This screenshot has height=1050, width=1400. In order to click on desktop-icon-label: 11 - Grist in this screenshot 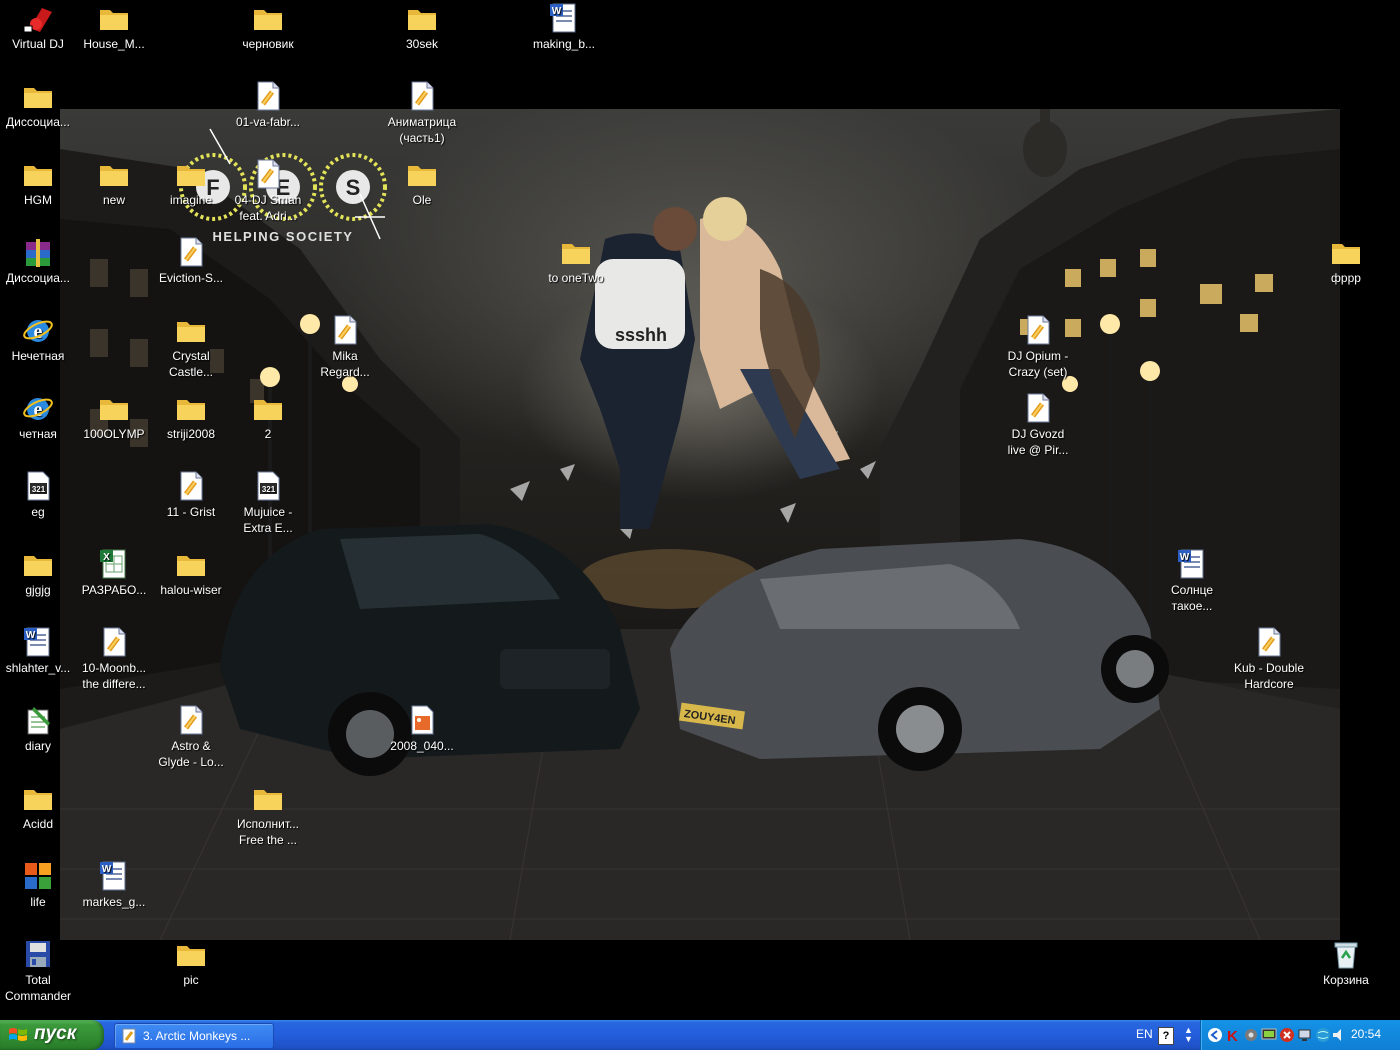, I will do `click(191, 512)`.